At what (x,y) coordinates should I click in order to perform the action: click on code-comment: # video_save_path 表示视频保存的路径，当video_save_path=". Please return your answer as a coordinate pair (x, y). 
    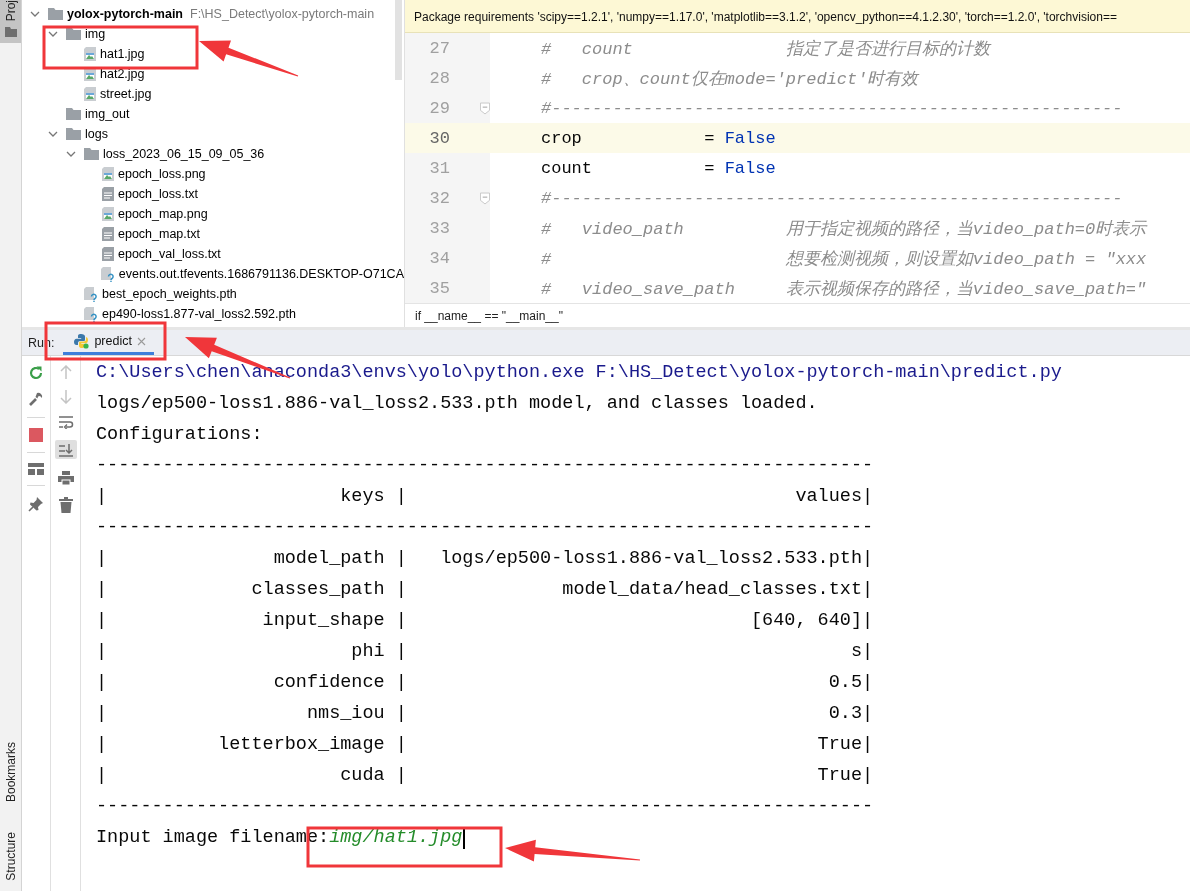
    Looking at the image, I should click on (844, 289).